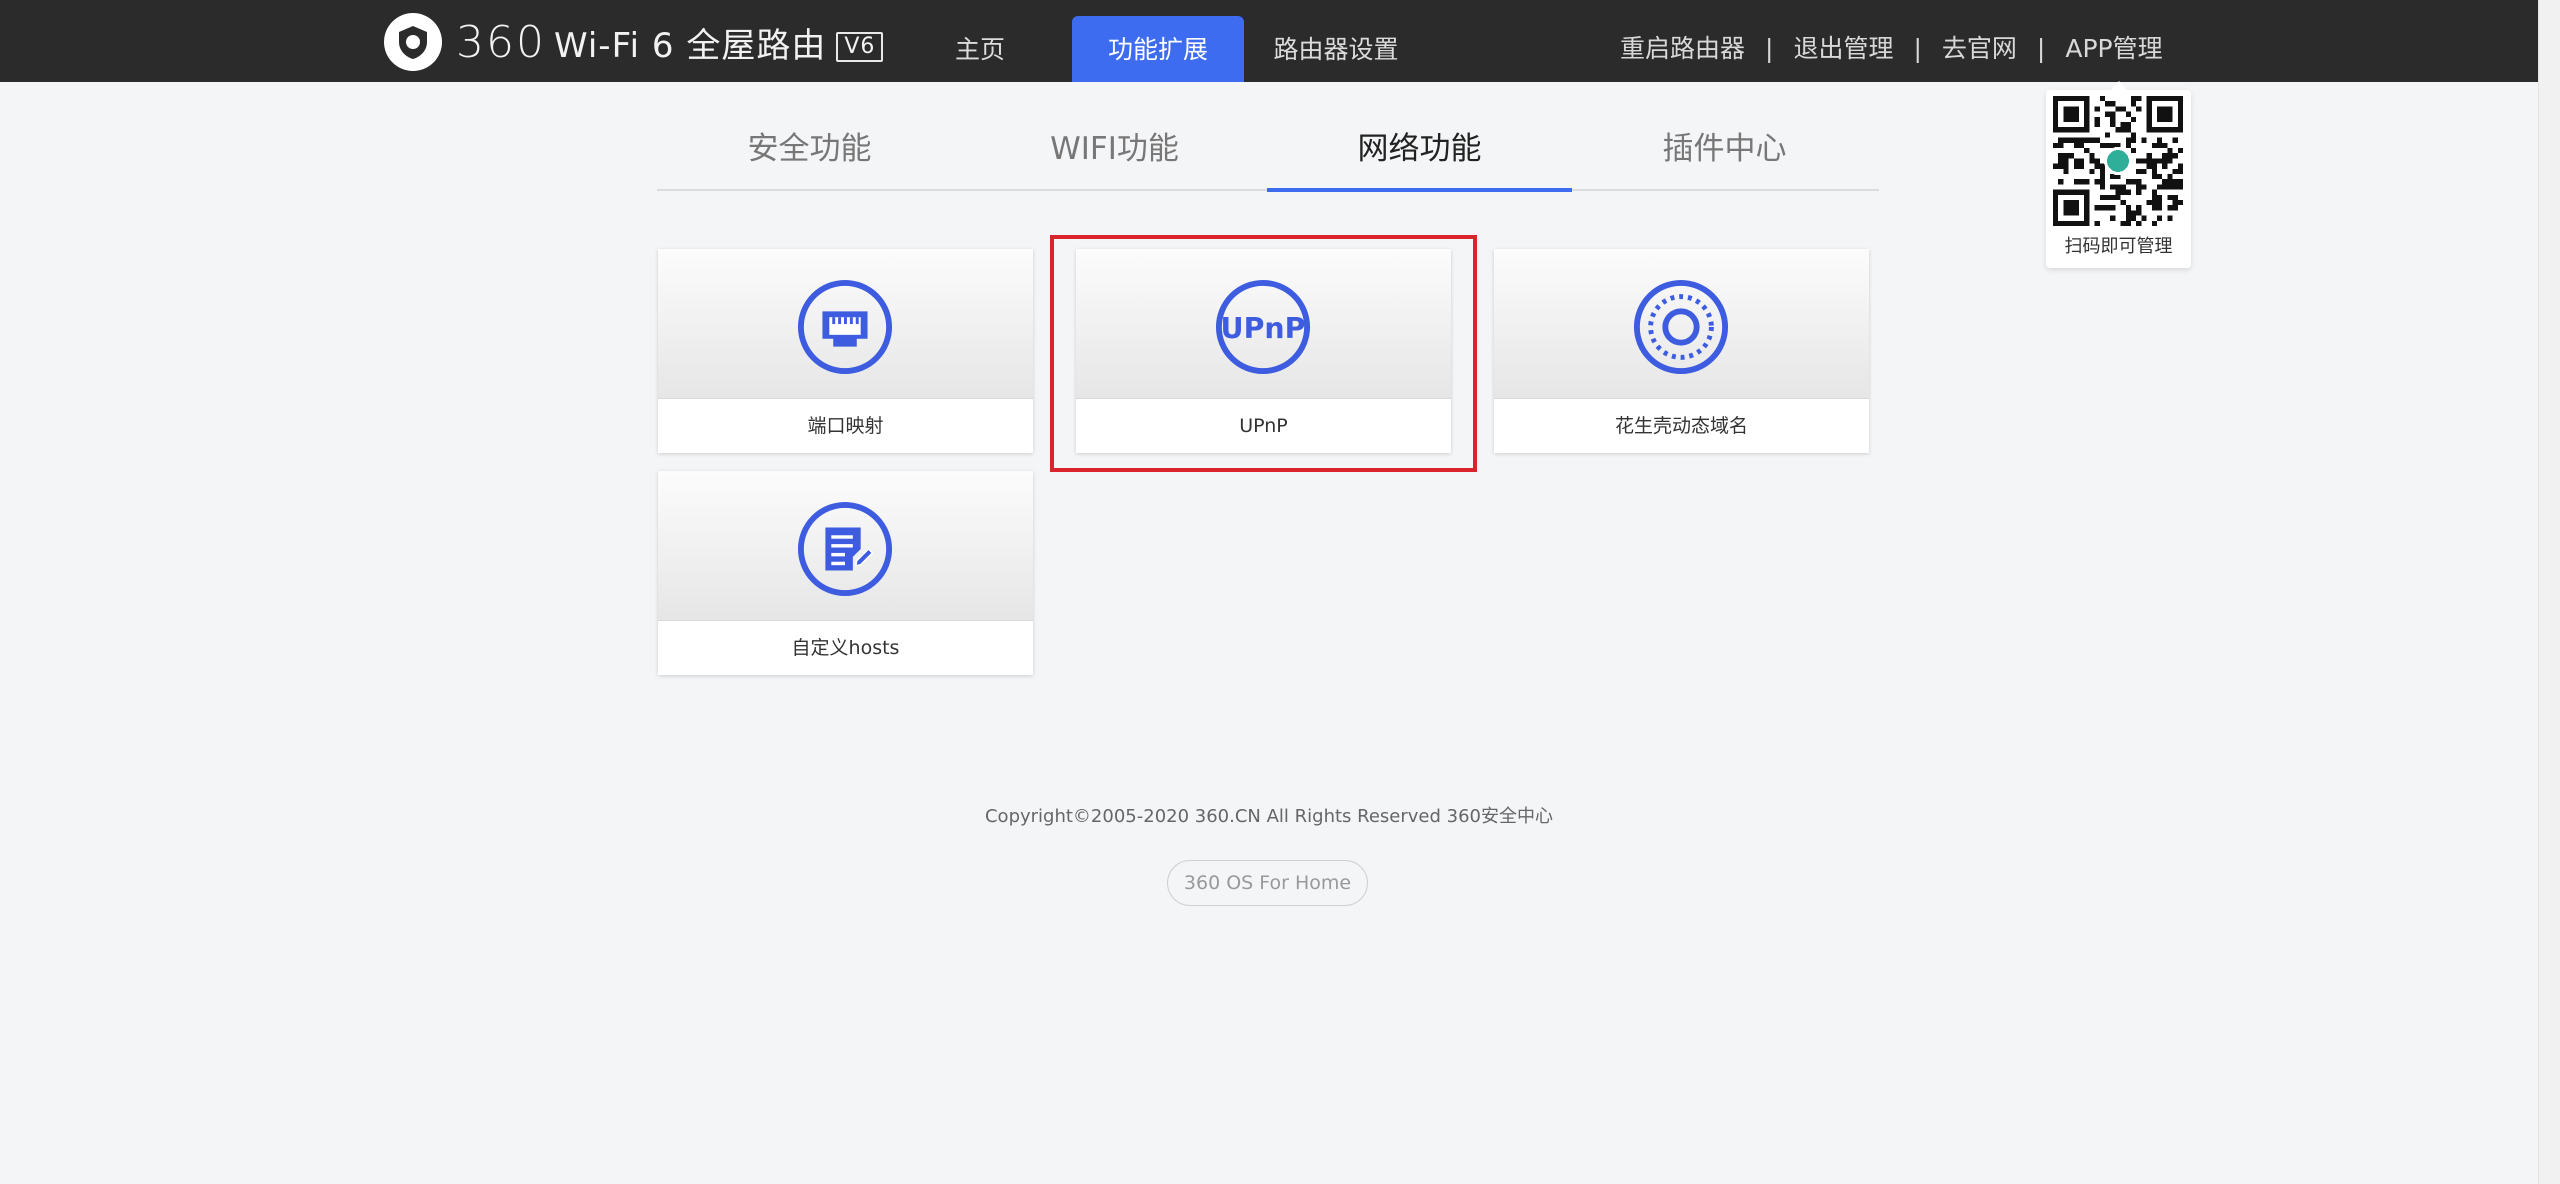 The height and width of the screenshot is (1184, 2560). I want to click on card-custom-hosts: 自定义hosts, so click(845, 573).